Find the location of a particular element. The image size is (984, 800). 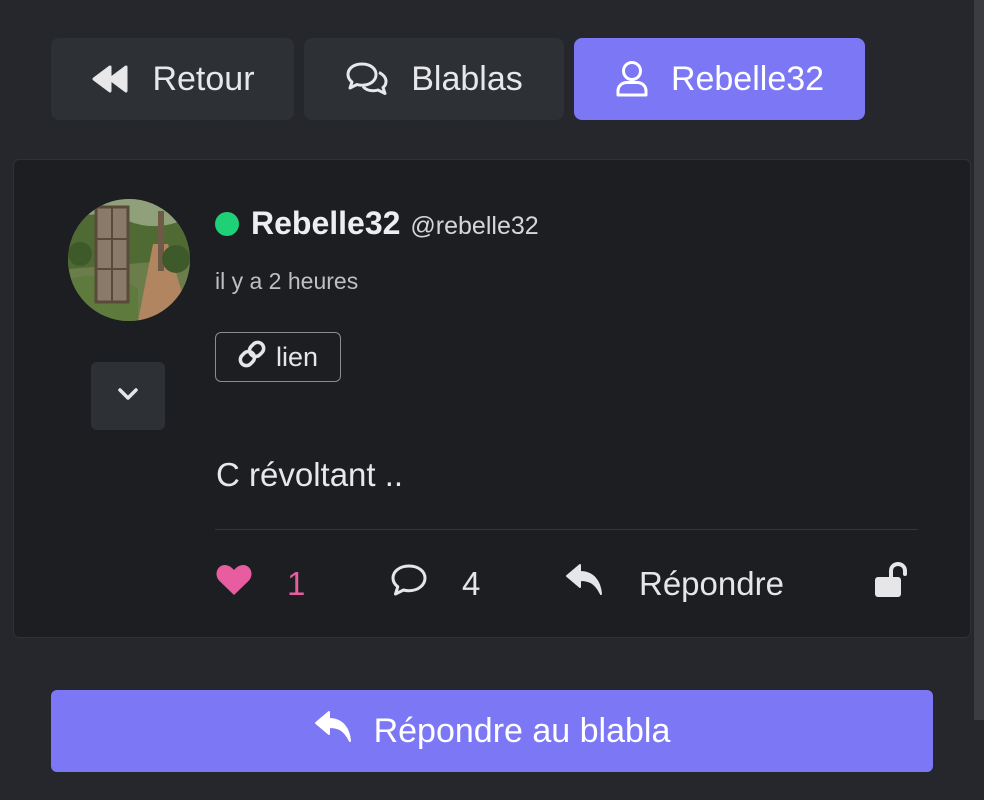

profile-button: Rebelle32 is located at coordinates (719, 79).